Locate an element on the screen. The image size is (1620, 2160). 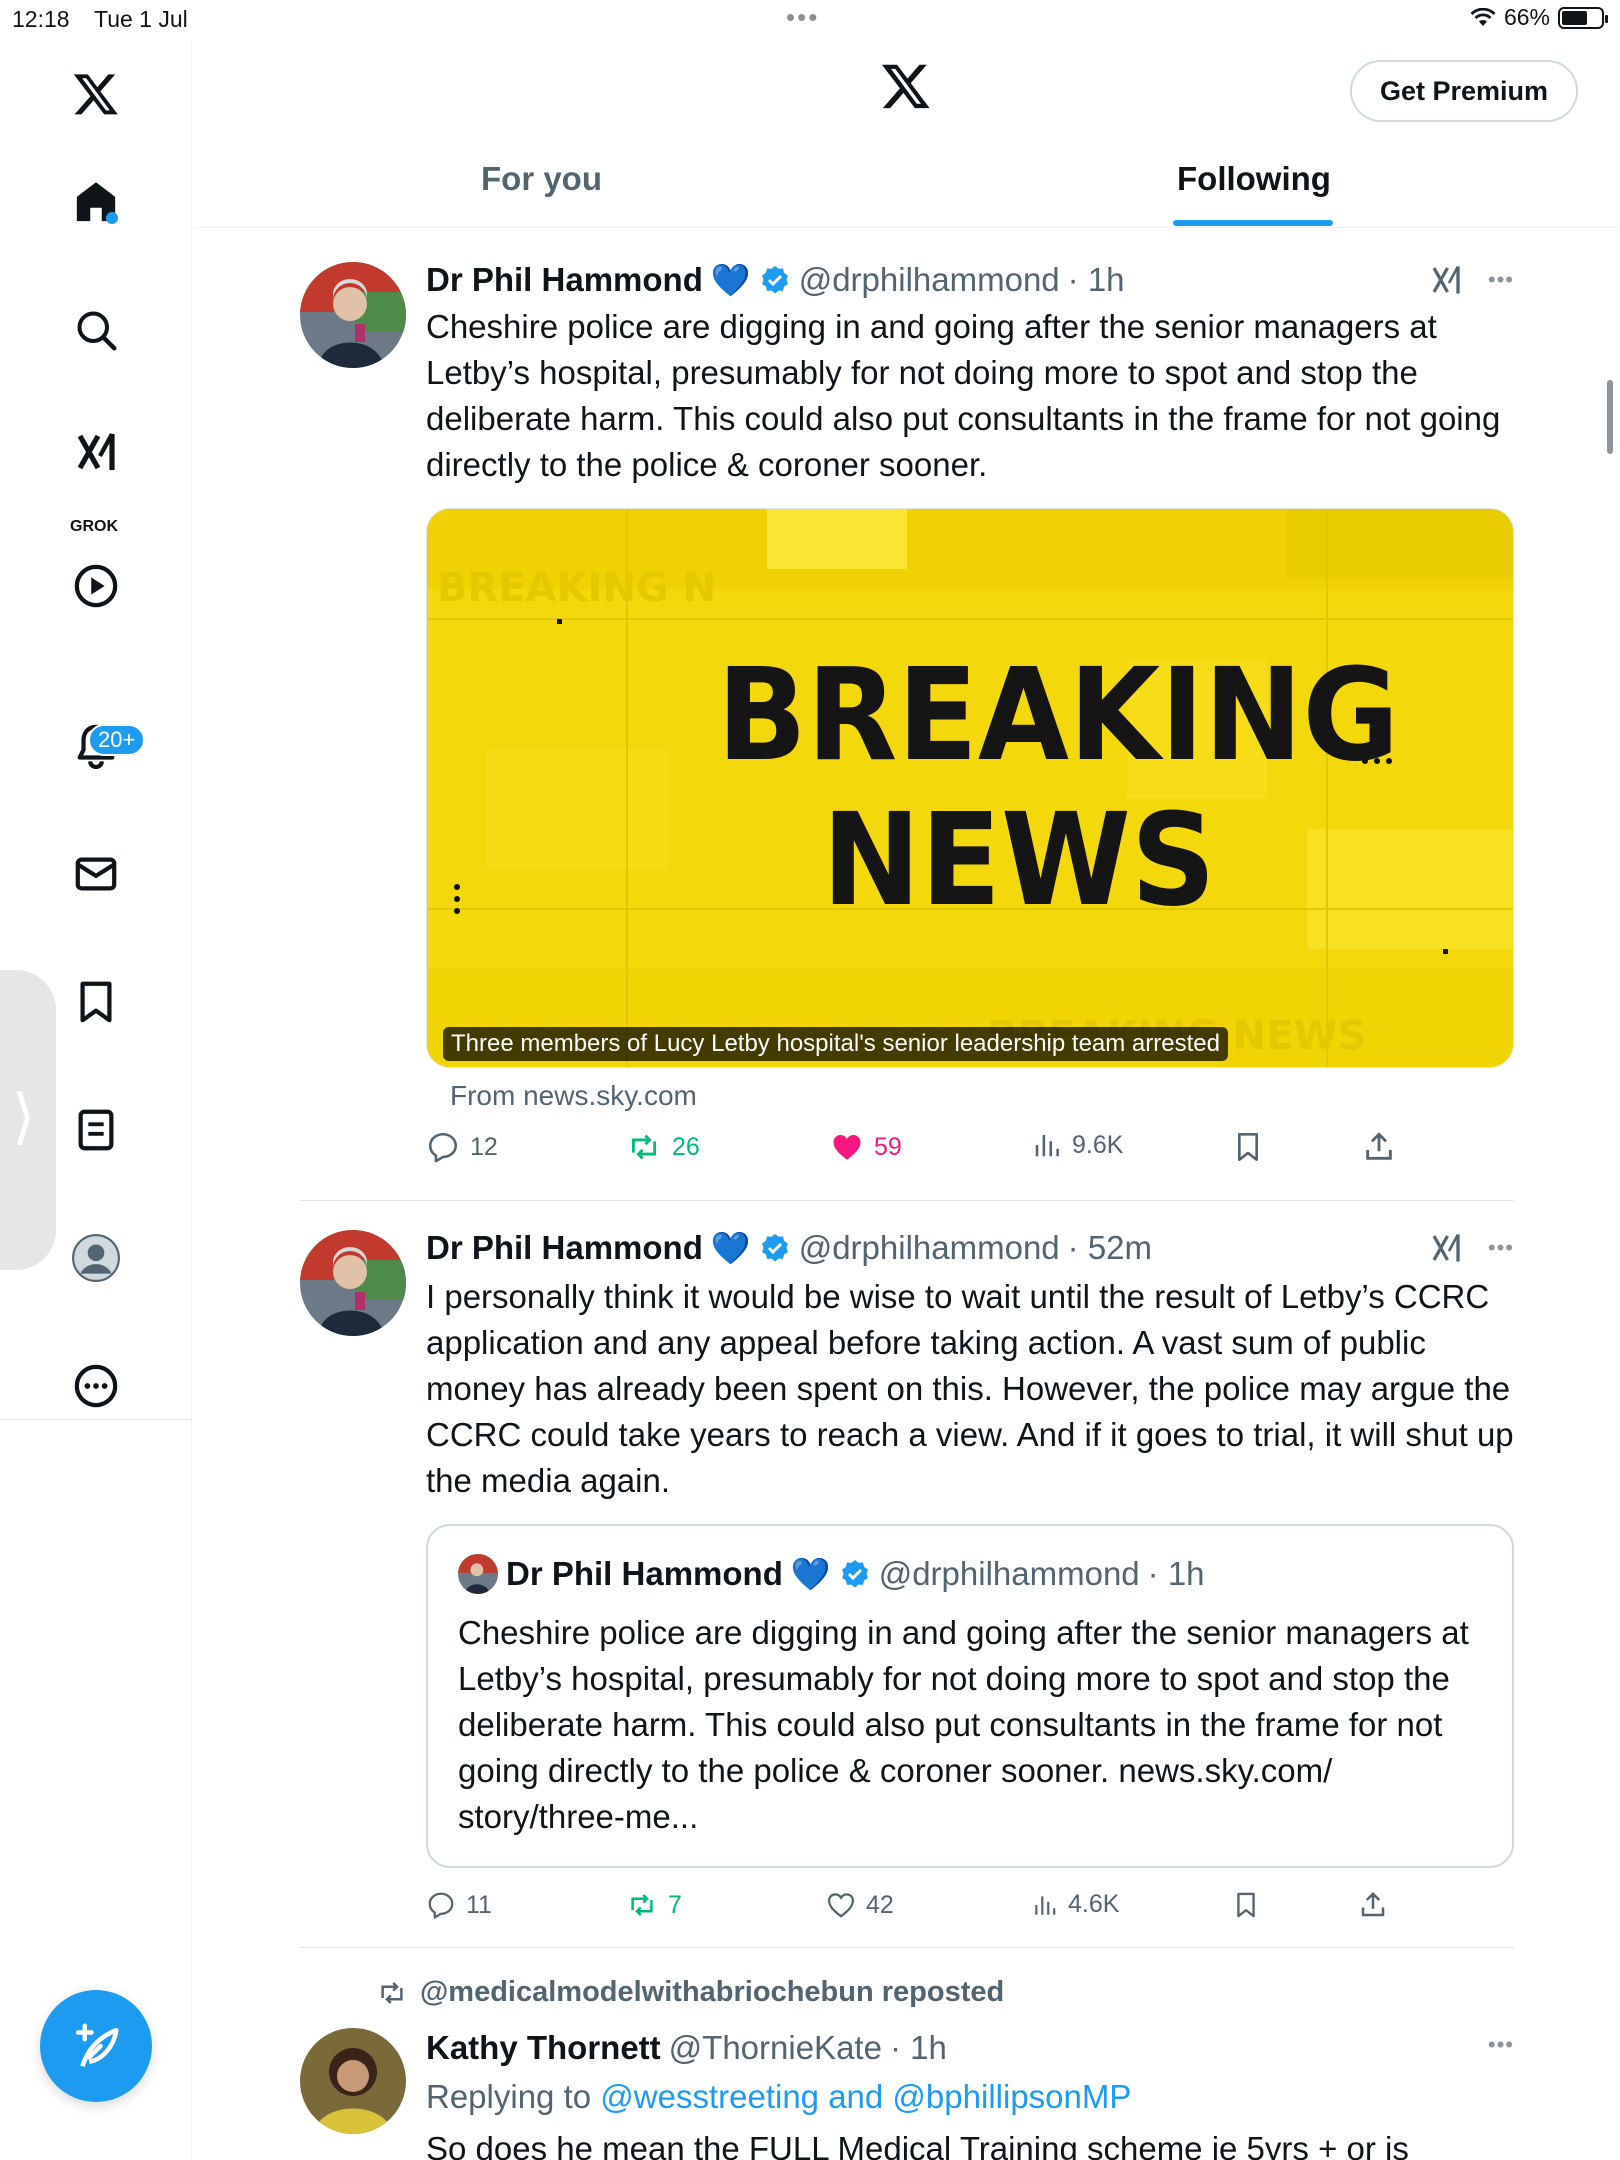
author-handle: @ThornieKate is located at coordinates (775, 2048).